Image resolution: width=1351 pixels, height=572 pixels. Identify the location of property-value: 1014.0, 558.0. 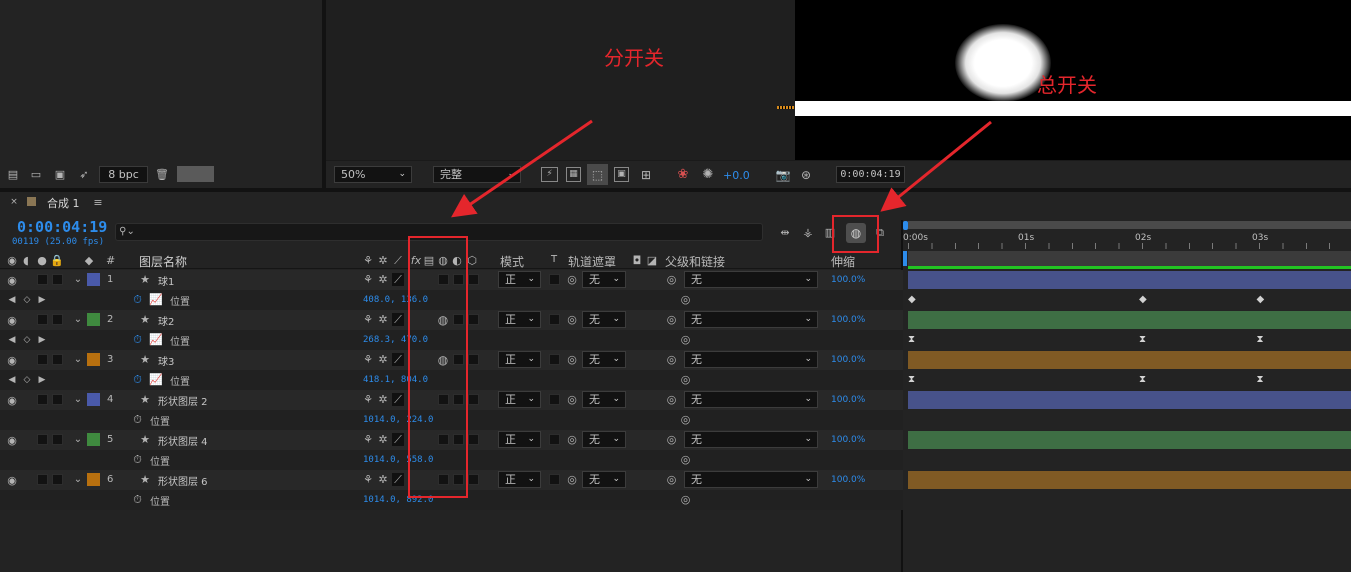
(398, 460).